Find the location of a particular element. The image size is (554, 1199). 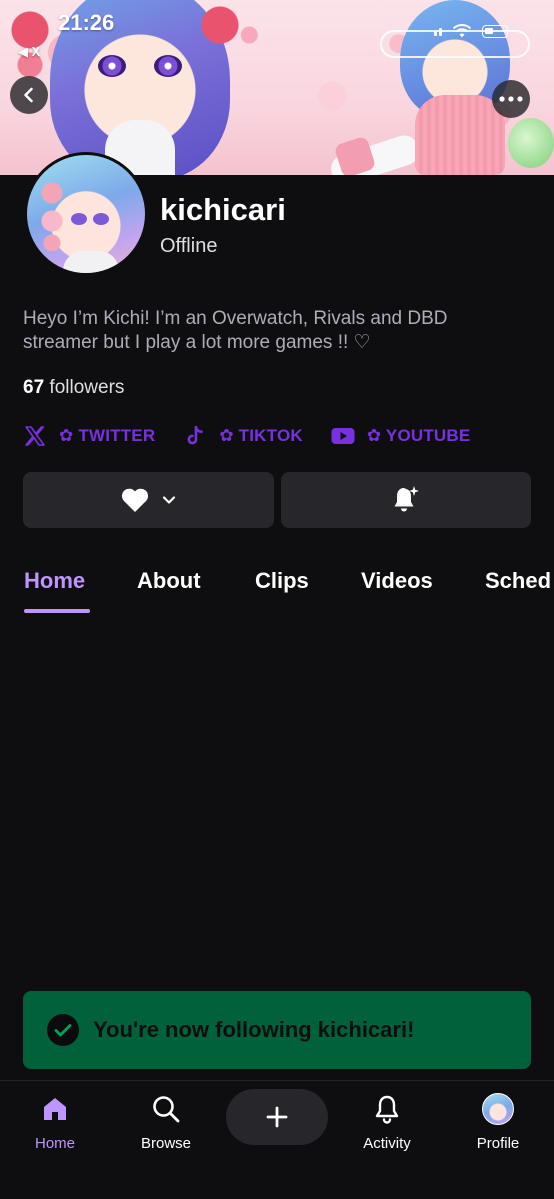

cellular-signal-icon is located at coordinates (438, 31).